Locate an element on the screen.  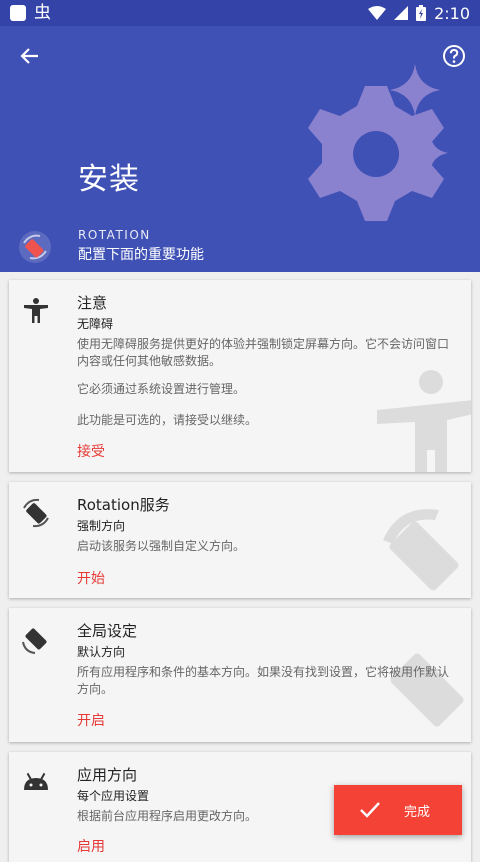
back-arrow-icon is located at coordinates (29, 56).